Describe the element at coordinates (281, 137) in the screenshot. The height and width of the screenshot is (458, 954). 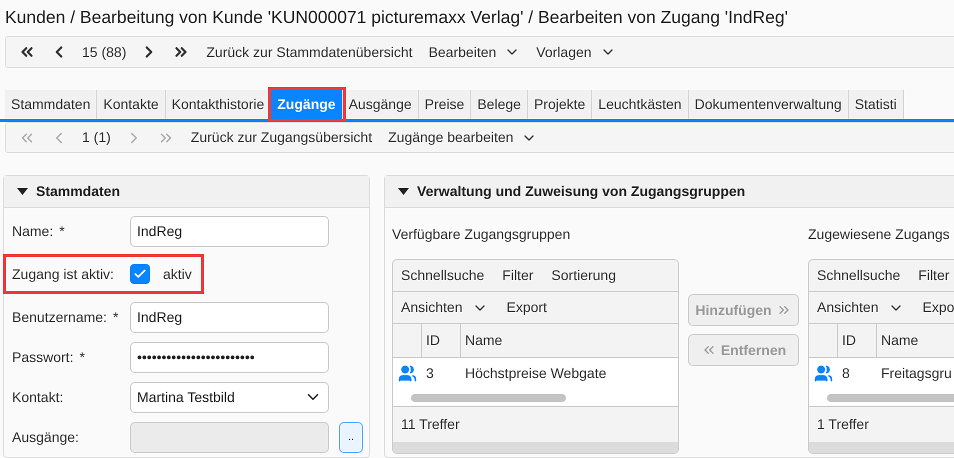
I see `toolbar-button: Zurück zur Zugangsübersicht` at that location.